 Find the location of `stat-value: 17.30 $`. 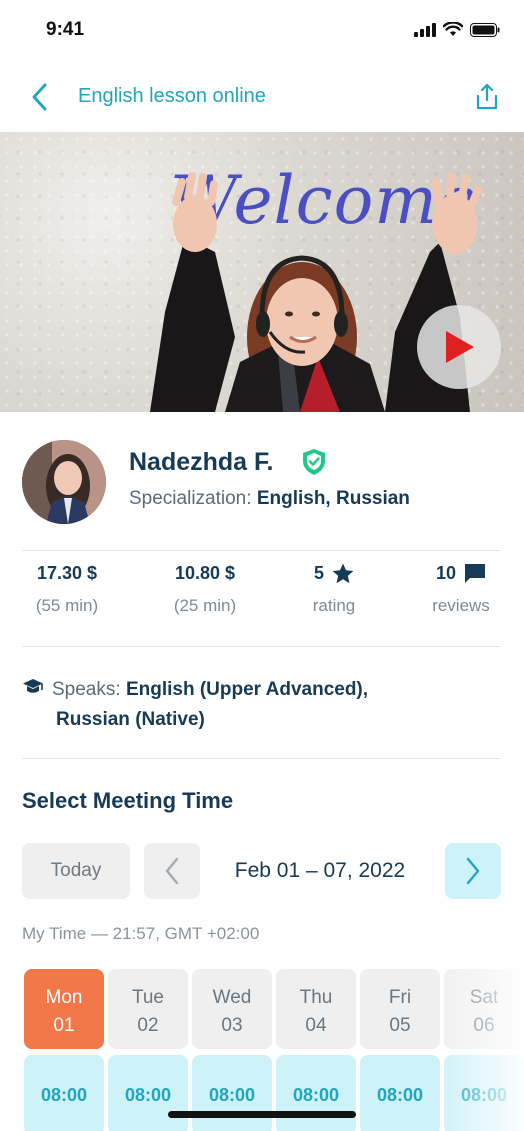

stat-value: 17.30 $ is located at coordinates (67, 572).